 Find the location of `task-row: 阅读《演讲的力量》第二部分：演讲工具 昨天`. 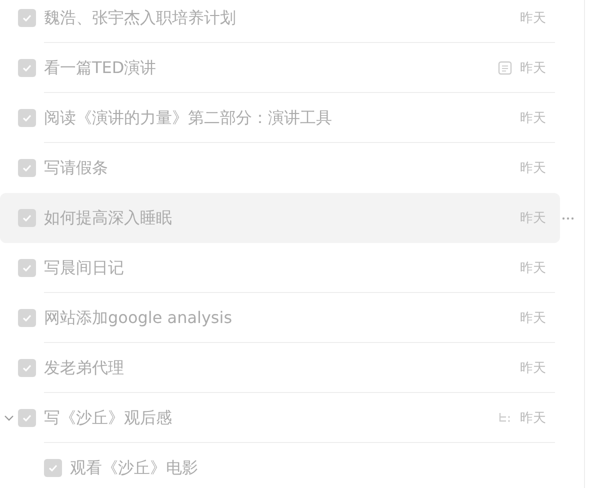

task-row: 阅读《演讲的力量》第二部分：演讲工具 昨天 is located at coordinates (280, 118).